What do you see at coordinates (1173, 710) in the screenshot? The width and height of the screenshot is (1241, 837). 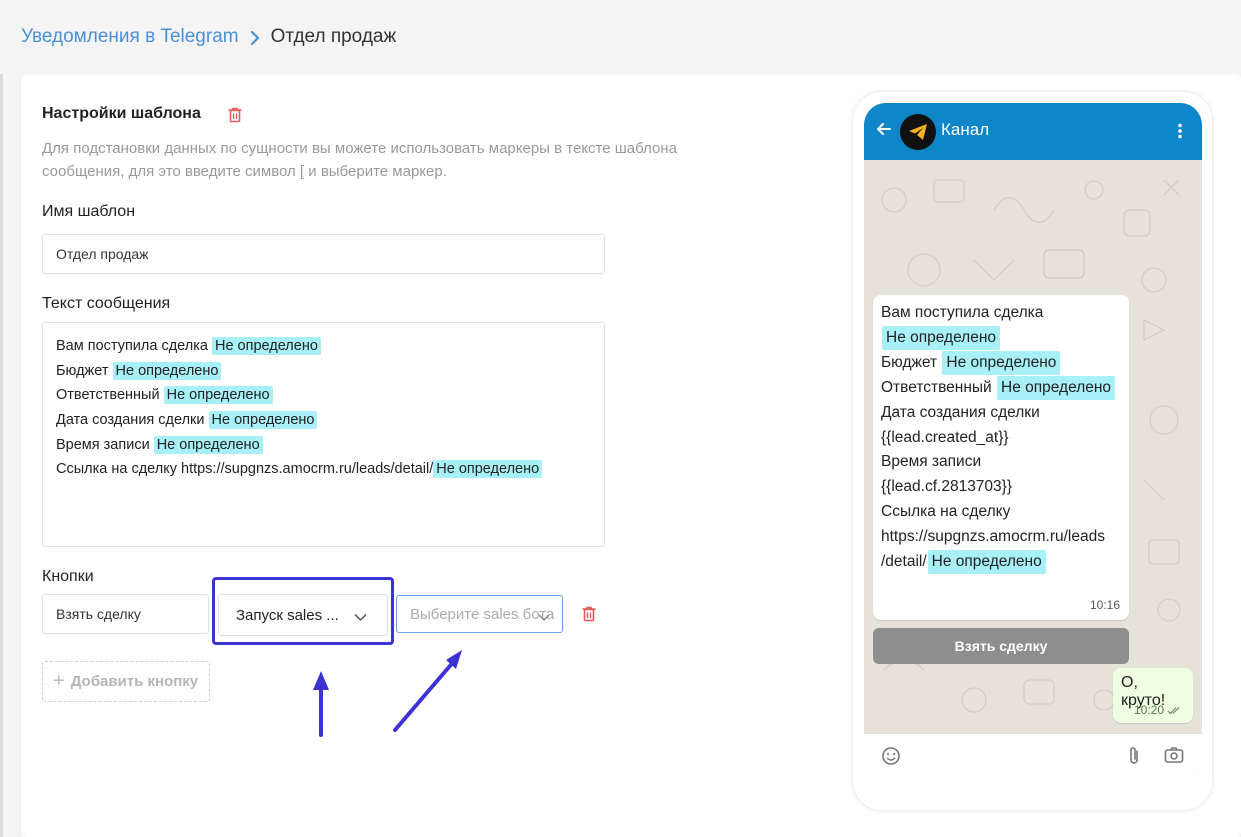 I see `double-check-icon` at bounding box center [1173, 710].